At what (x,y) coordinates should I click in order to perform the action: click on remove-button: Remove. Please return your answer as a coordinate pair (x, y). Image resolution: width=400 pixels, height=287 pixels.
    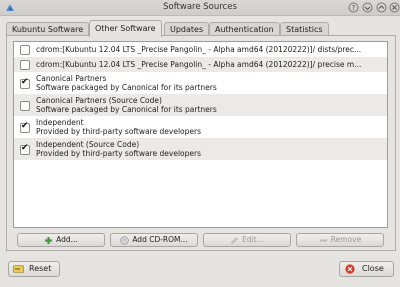
    Looking at the image, I should click on (340, 240).